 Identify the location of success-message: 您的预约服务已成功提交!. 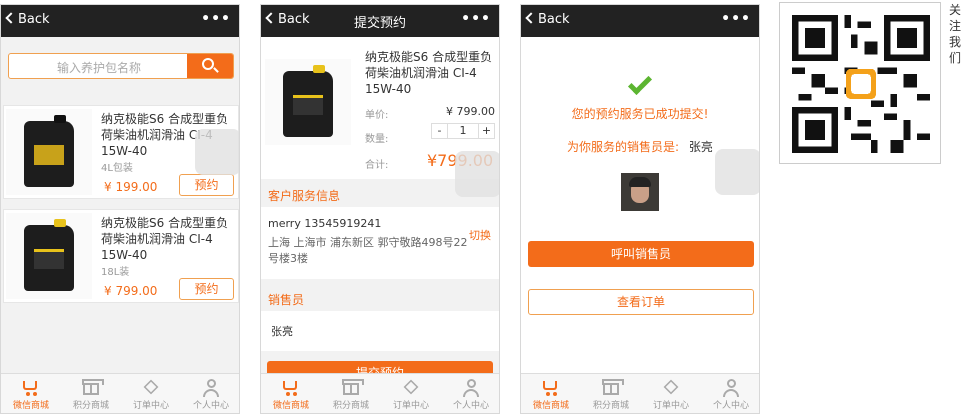
(640, 114).